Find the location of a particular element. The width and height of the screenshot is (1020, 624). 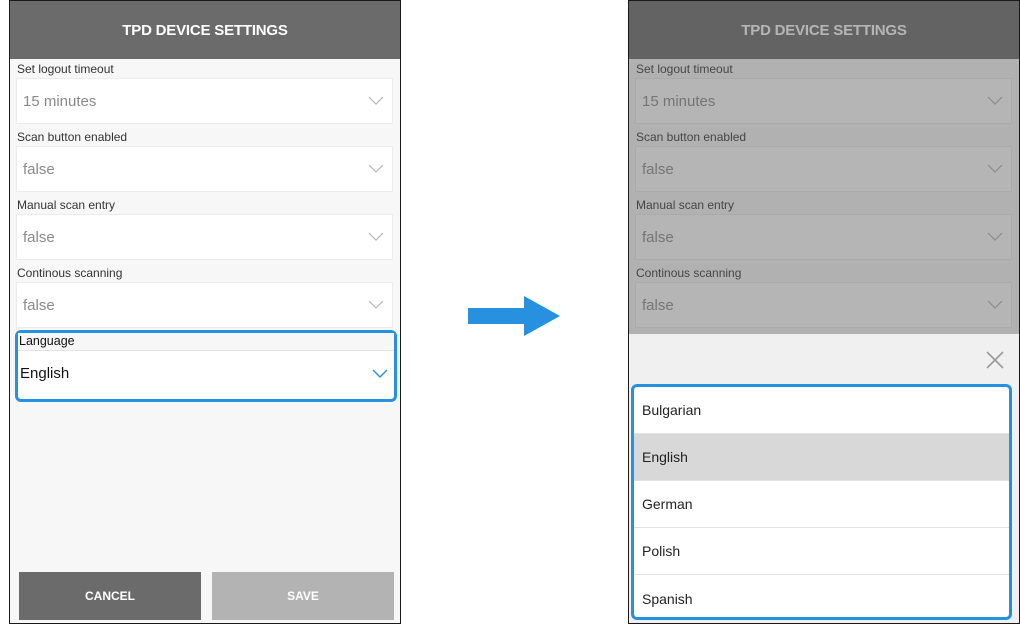

language-option-spanish: Spanish is located at coordinates (821, 596).